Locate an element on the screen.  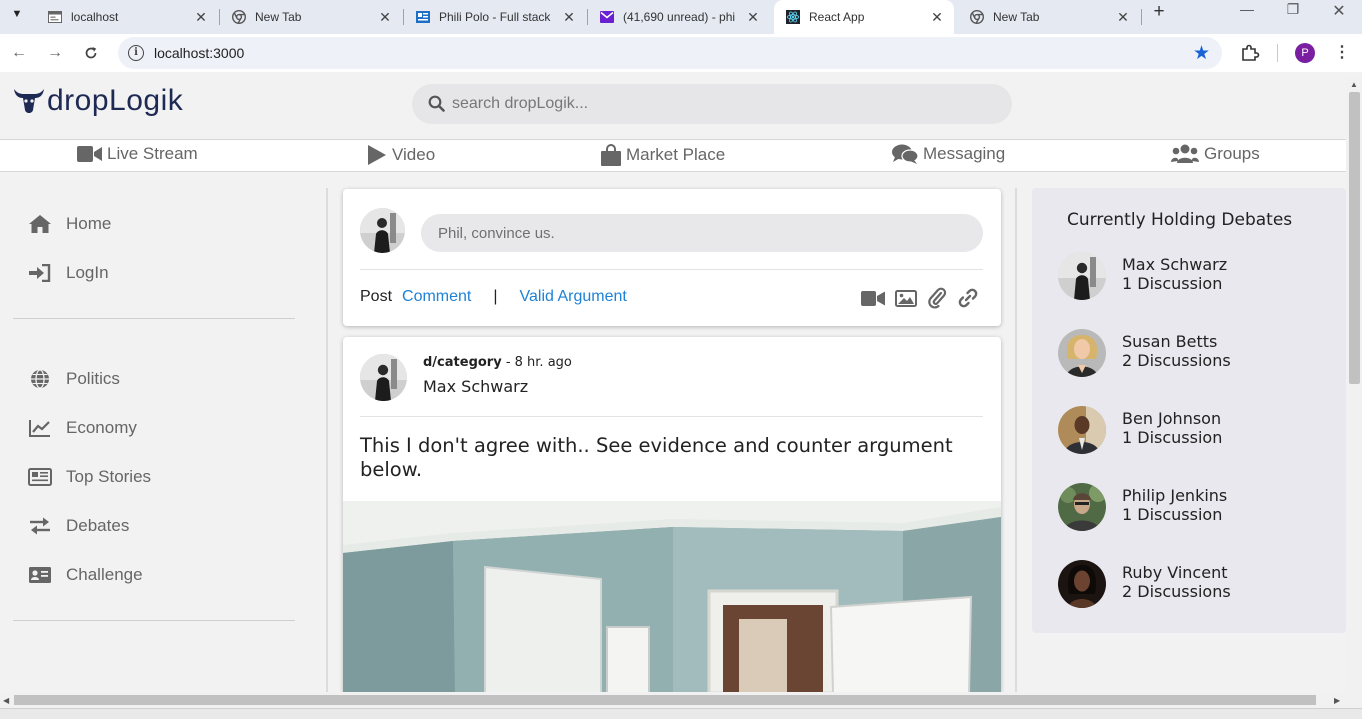
comment-button: Comment is located at coordinates (436, 297).